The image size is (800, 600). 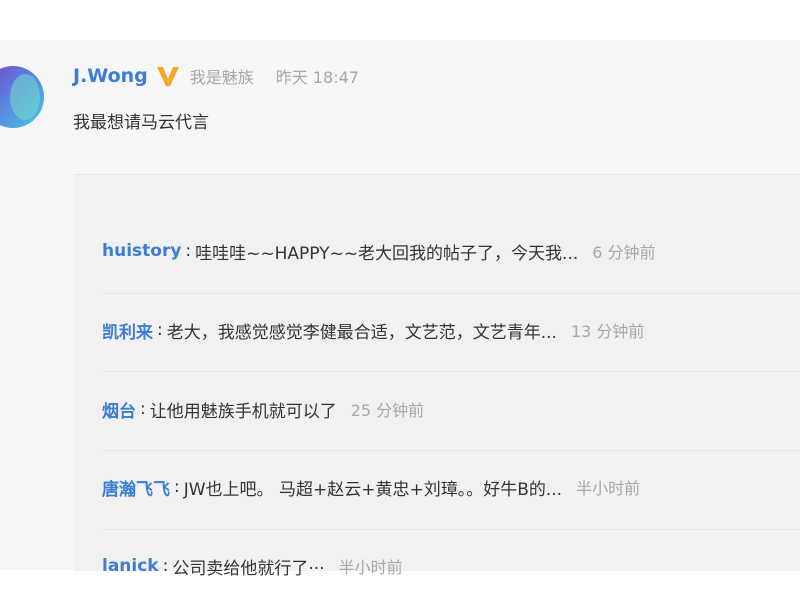 I want to click on post-source: 我是魅族, so click(x=222, y=76).